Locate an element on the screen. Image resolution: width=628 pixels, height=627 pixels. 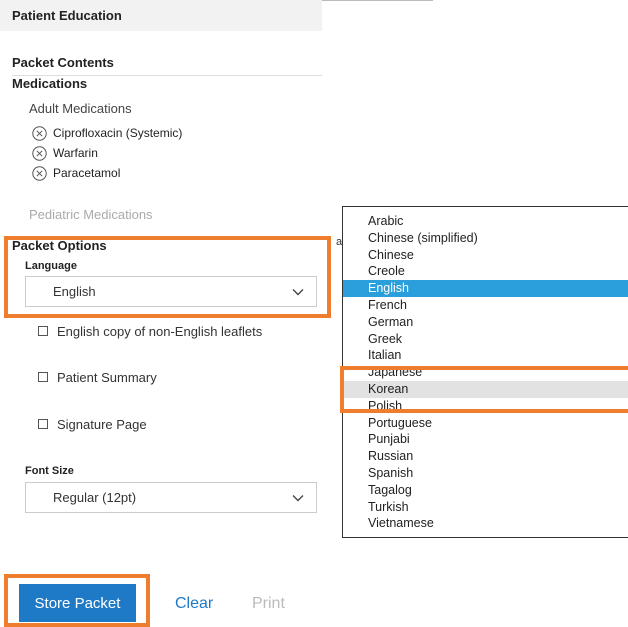
checkbox-label: Signature Page is located at coordinates (102, 424).